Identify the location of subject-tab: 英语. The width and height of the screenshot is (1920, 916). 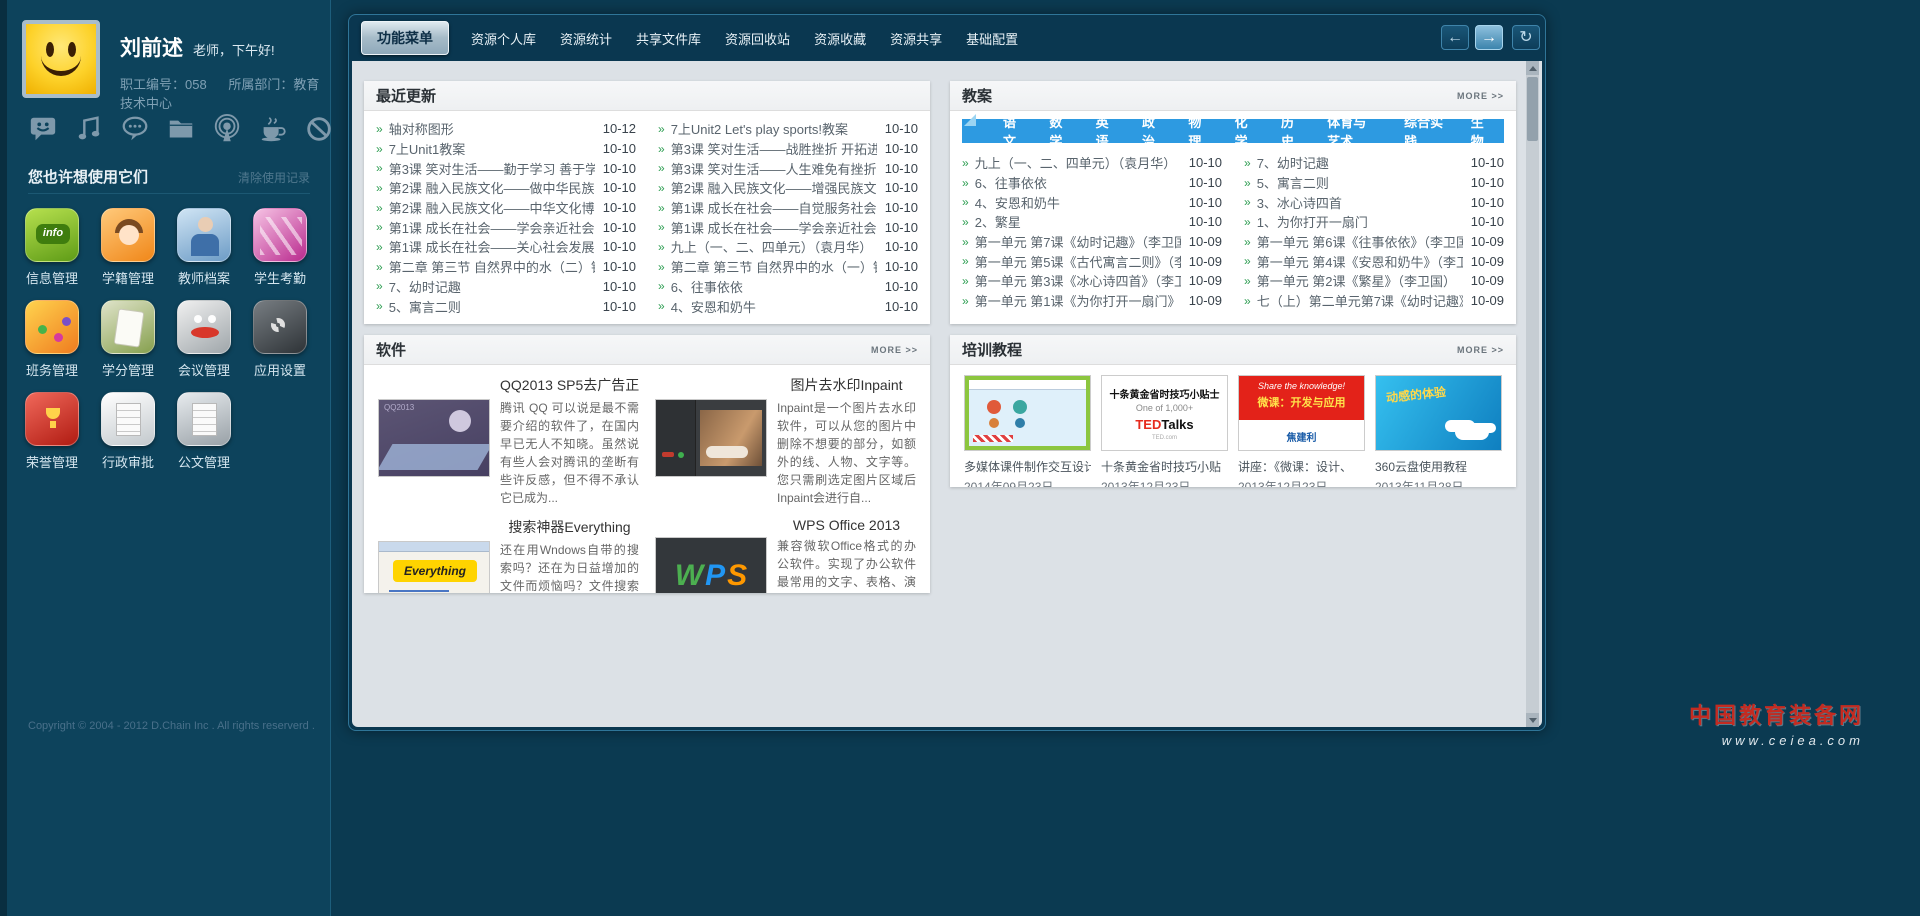
(1106, 131).